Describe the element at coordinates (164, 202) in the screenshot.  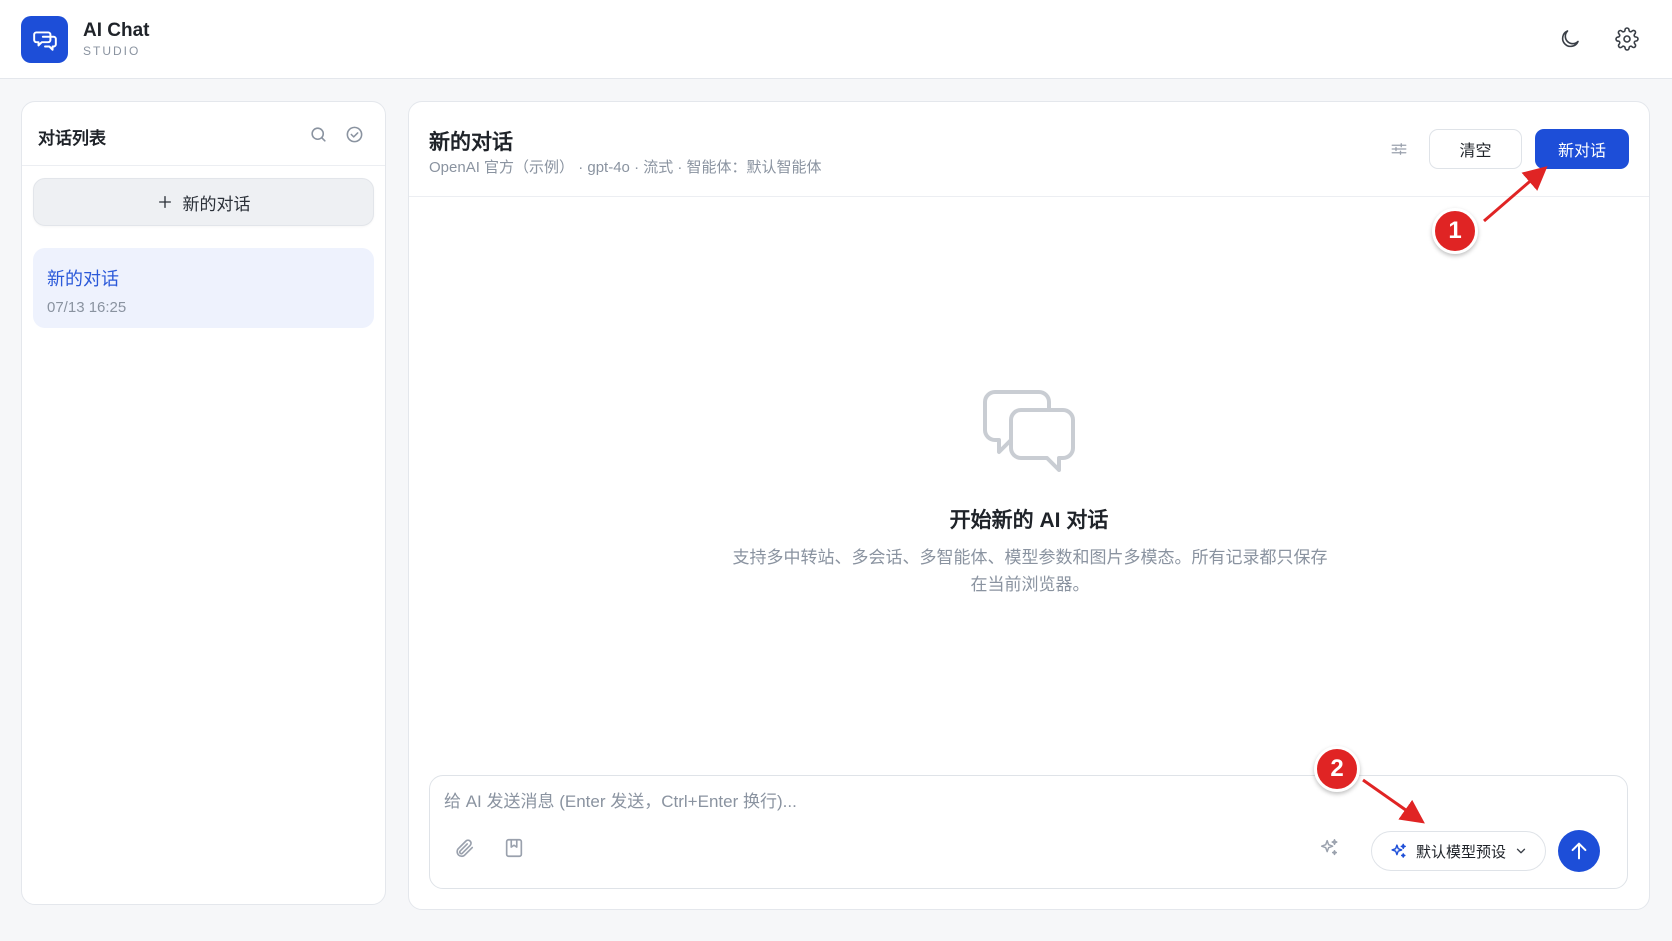
I see `plus-icon` at that location.